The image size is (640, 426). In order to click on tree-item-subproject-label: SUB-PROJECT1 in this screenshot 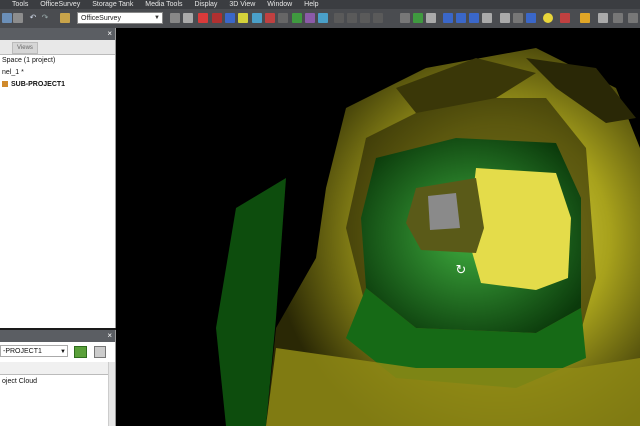, I will do `click(38, 84)`.